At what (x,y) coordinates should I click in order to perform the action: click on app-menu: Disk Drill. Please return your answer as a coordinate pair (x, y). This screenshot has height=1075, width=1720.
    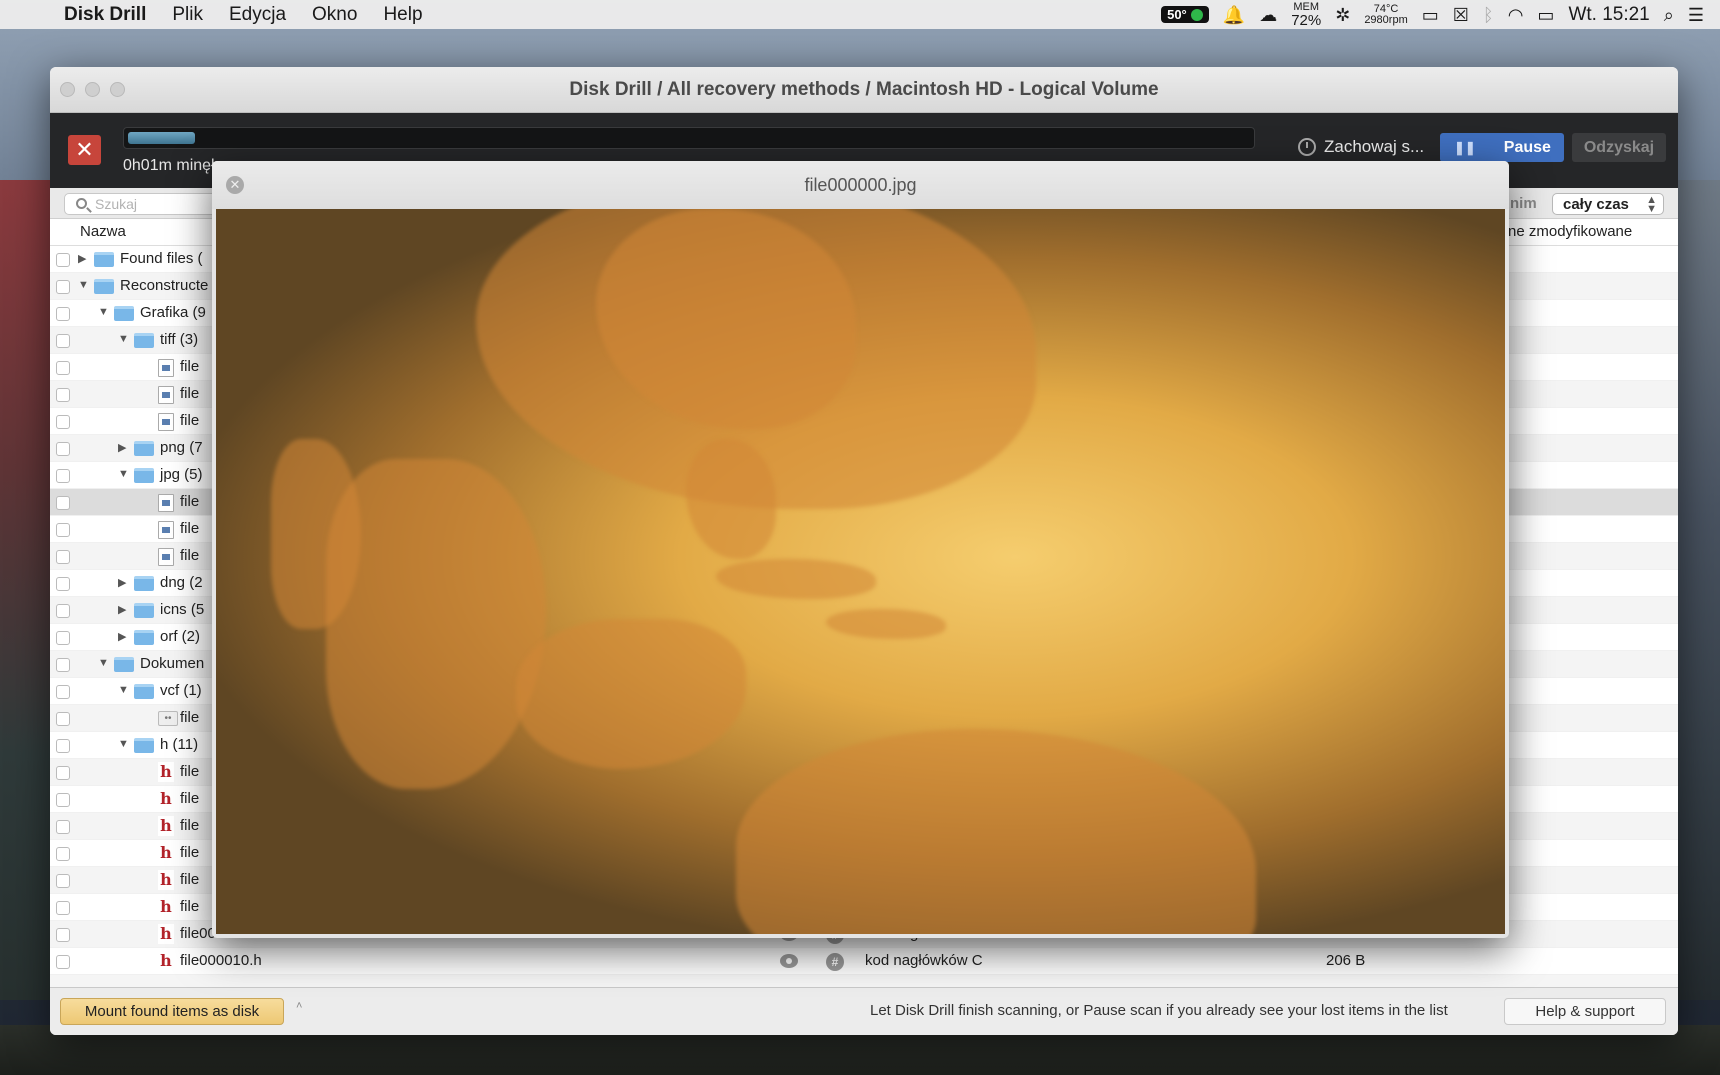
    Looking at the image, I should click on (105, 15).